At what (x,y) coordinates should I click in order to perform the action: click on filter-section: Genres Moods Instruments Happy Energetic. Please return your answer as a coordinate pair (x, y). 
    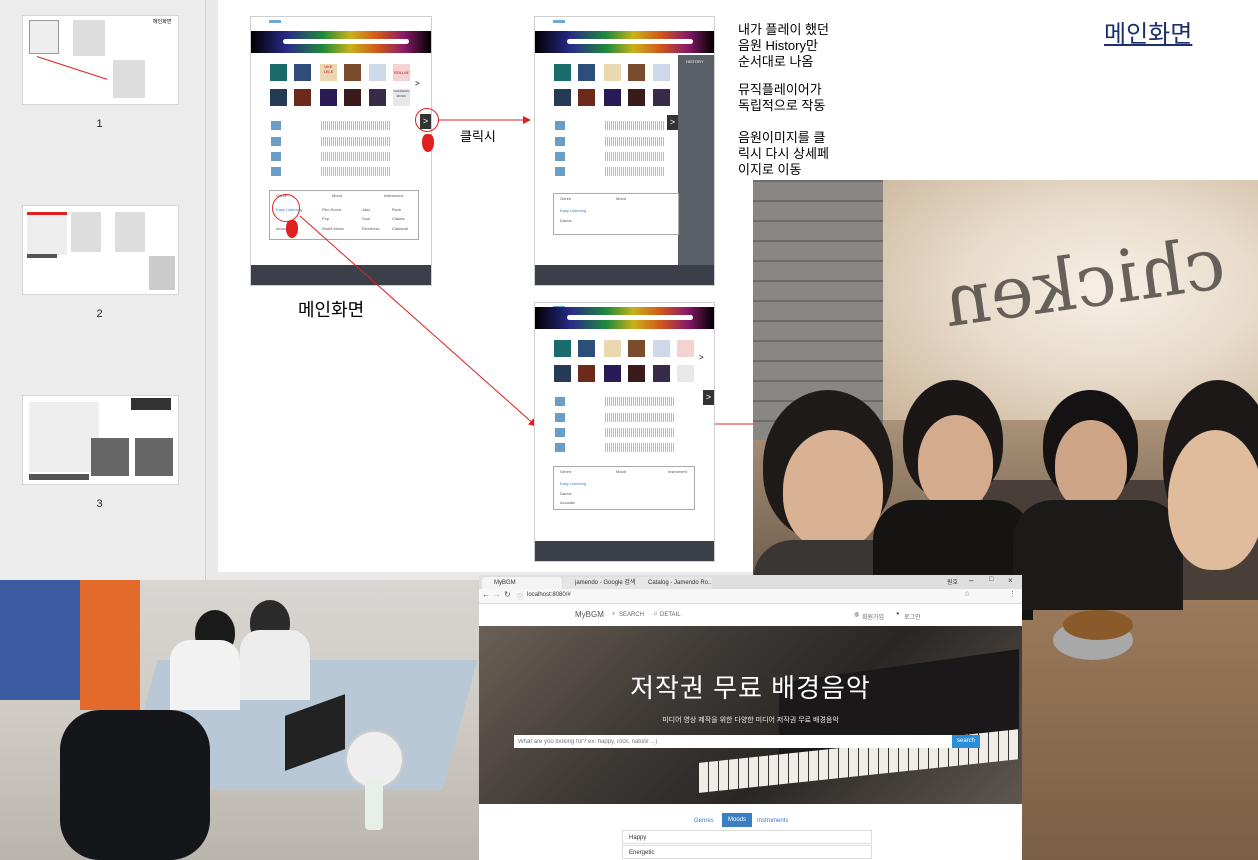
    Looking at the image, I should click on (750, 832).